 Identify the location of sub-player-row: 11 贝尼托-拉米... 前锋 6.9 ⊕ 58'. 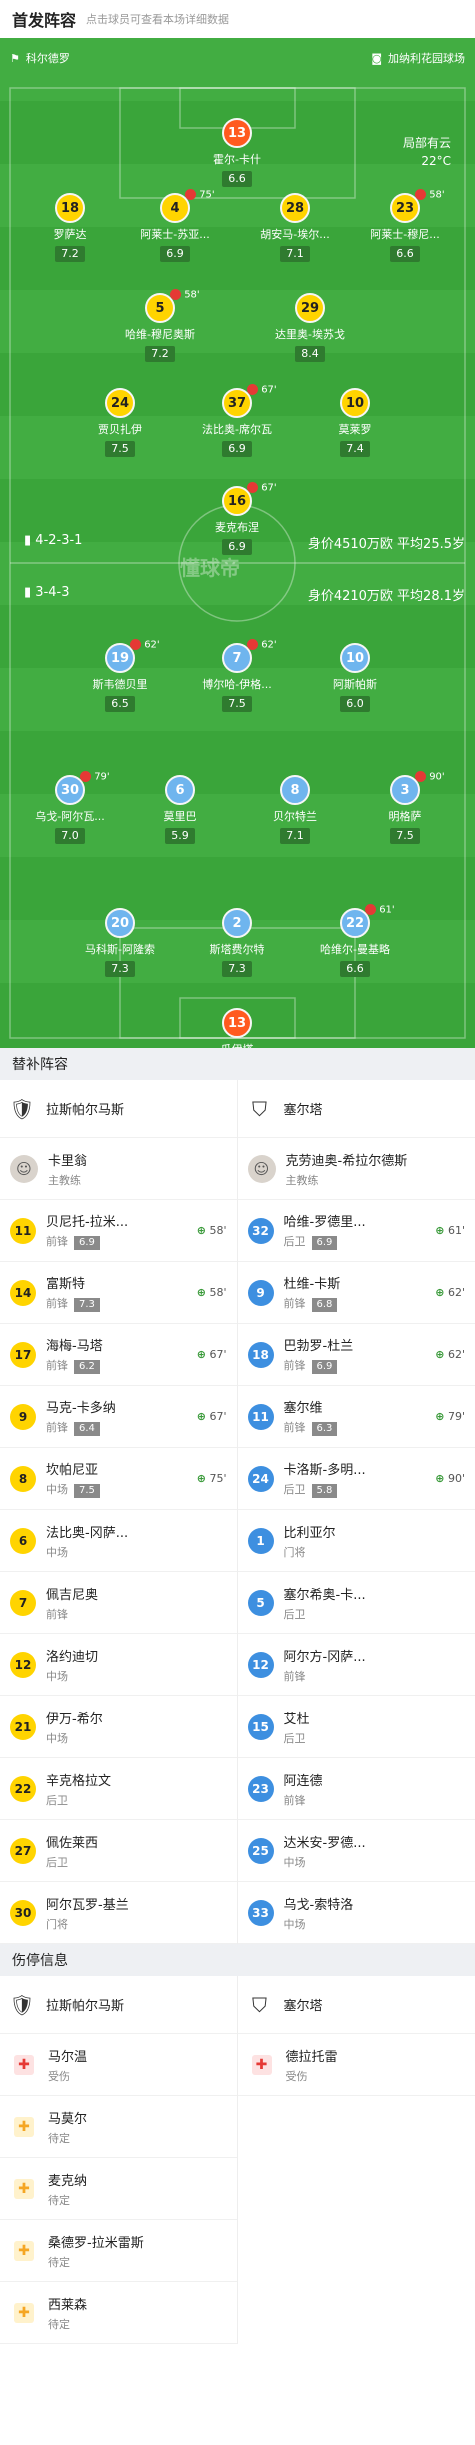
(118, 1231).